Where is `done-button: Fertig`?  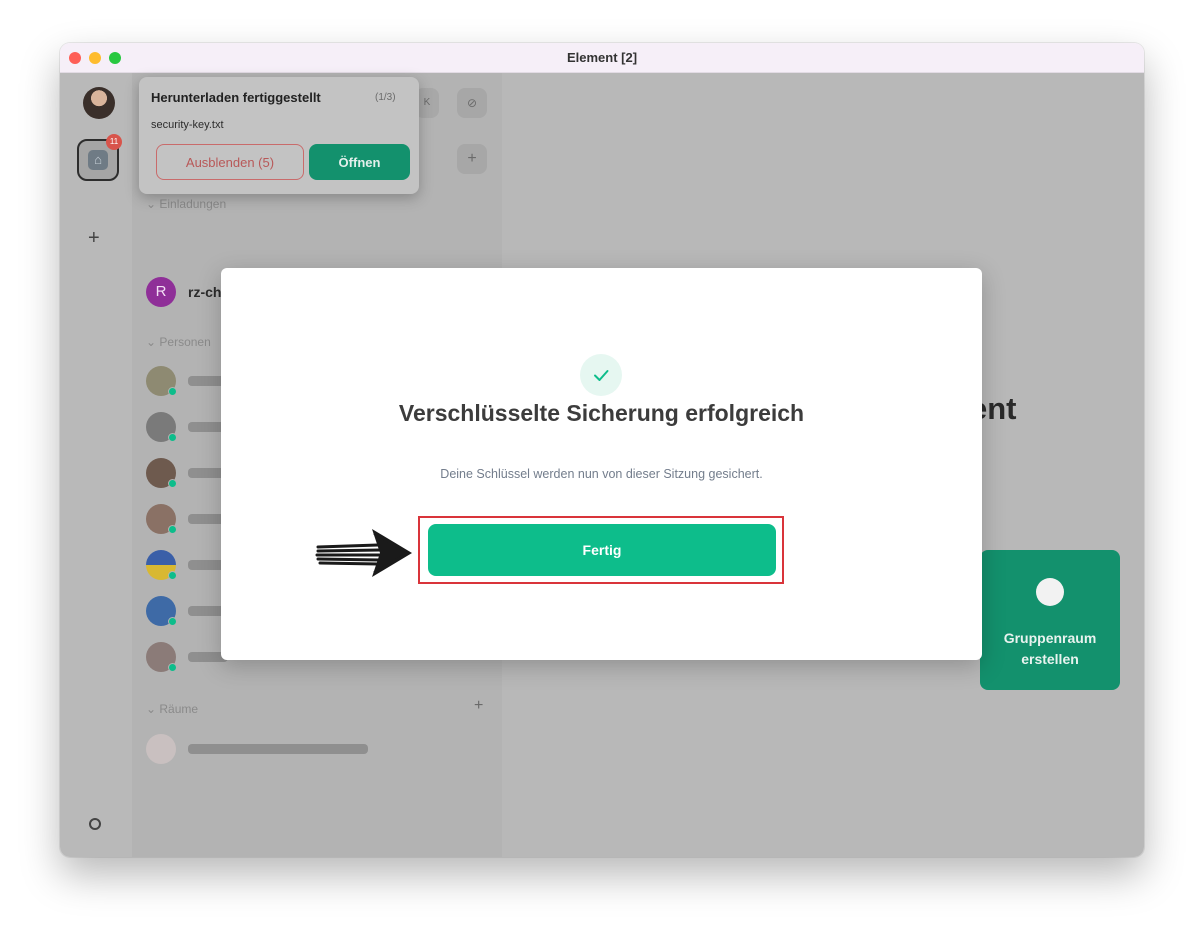
done-button: Fertig is located at coordinates (602, 550).